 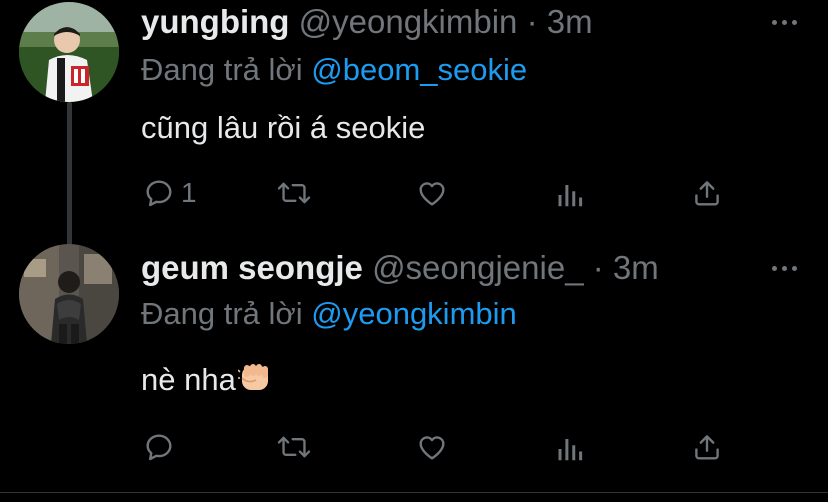 What do you see at coordinates (419, 69) in the screenshot?
I see `mention-link: @beom_seokie` at bounding box center [419, 69].